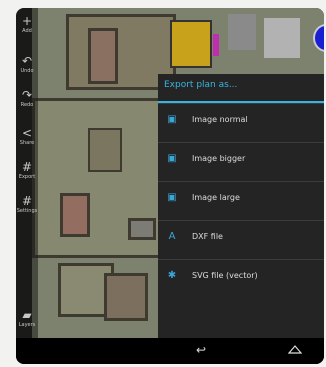 The image size is (326, 367). I want to click on toolbar-export-button: # Export, so click(27, 170).